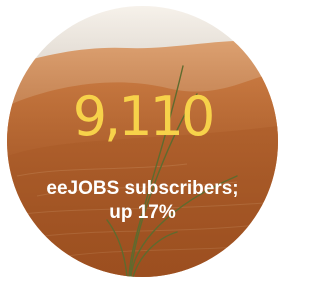  Describe the element at coordinates (142, 188) in the screenshot. I see `caption-line-1: eeJOBS subscribers;` at that location.